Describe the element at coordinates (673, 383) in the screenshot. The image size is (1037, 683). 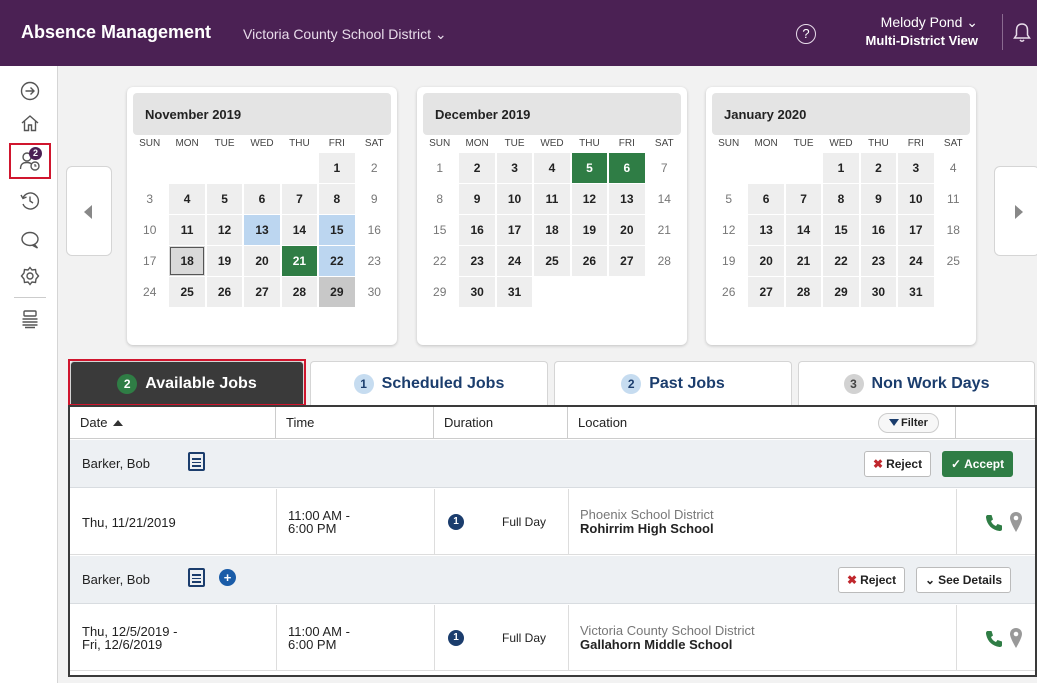
I see `tab-past-jobs: 2 Past Jobs` at that location.